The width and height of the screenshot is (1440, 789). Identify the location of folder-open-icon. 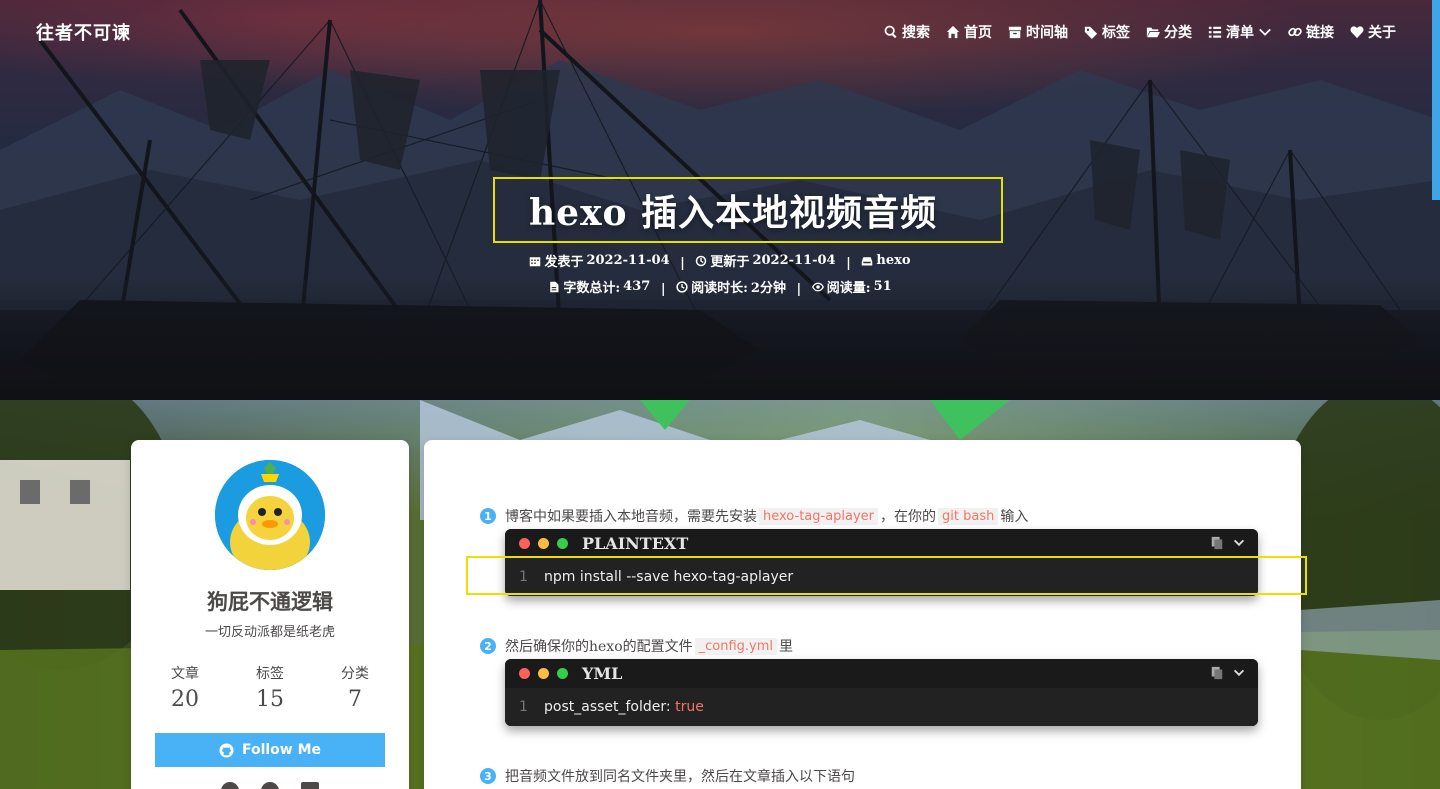
(1153, 32).